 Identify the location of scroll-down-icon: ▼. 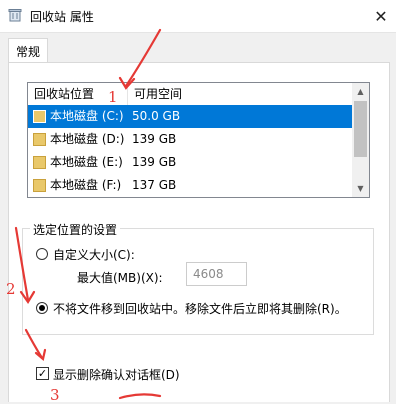
(360, 188).